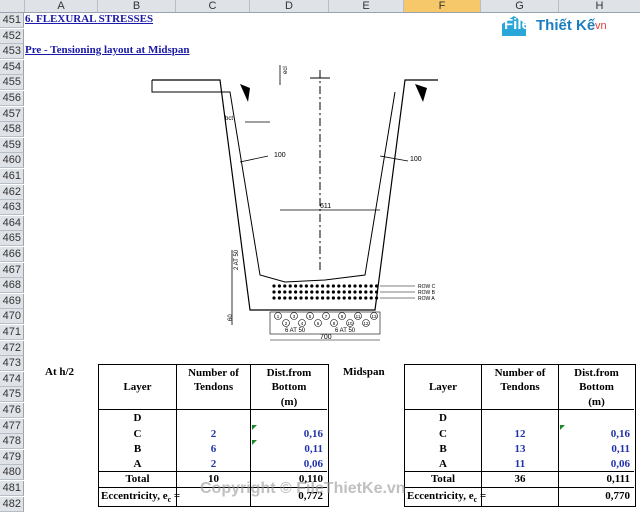  I want to click on strand-number-circle: 10, so click(350, 323).